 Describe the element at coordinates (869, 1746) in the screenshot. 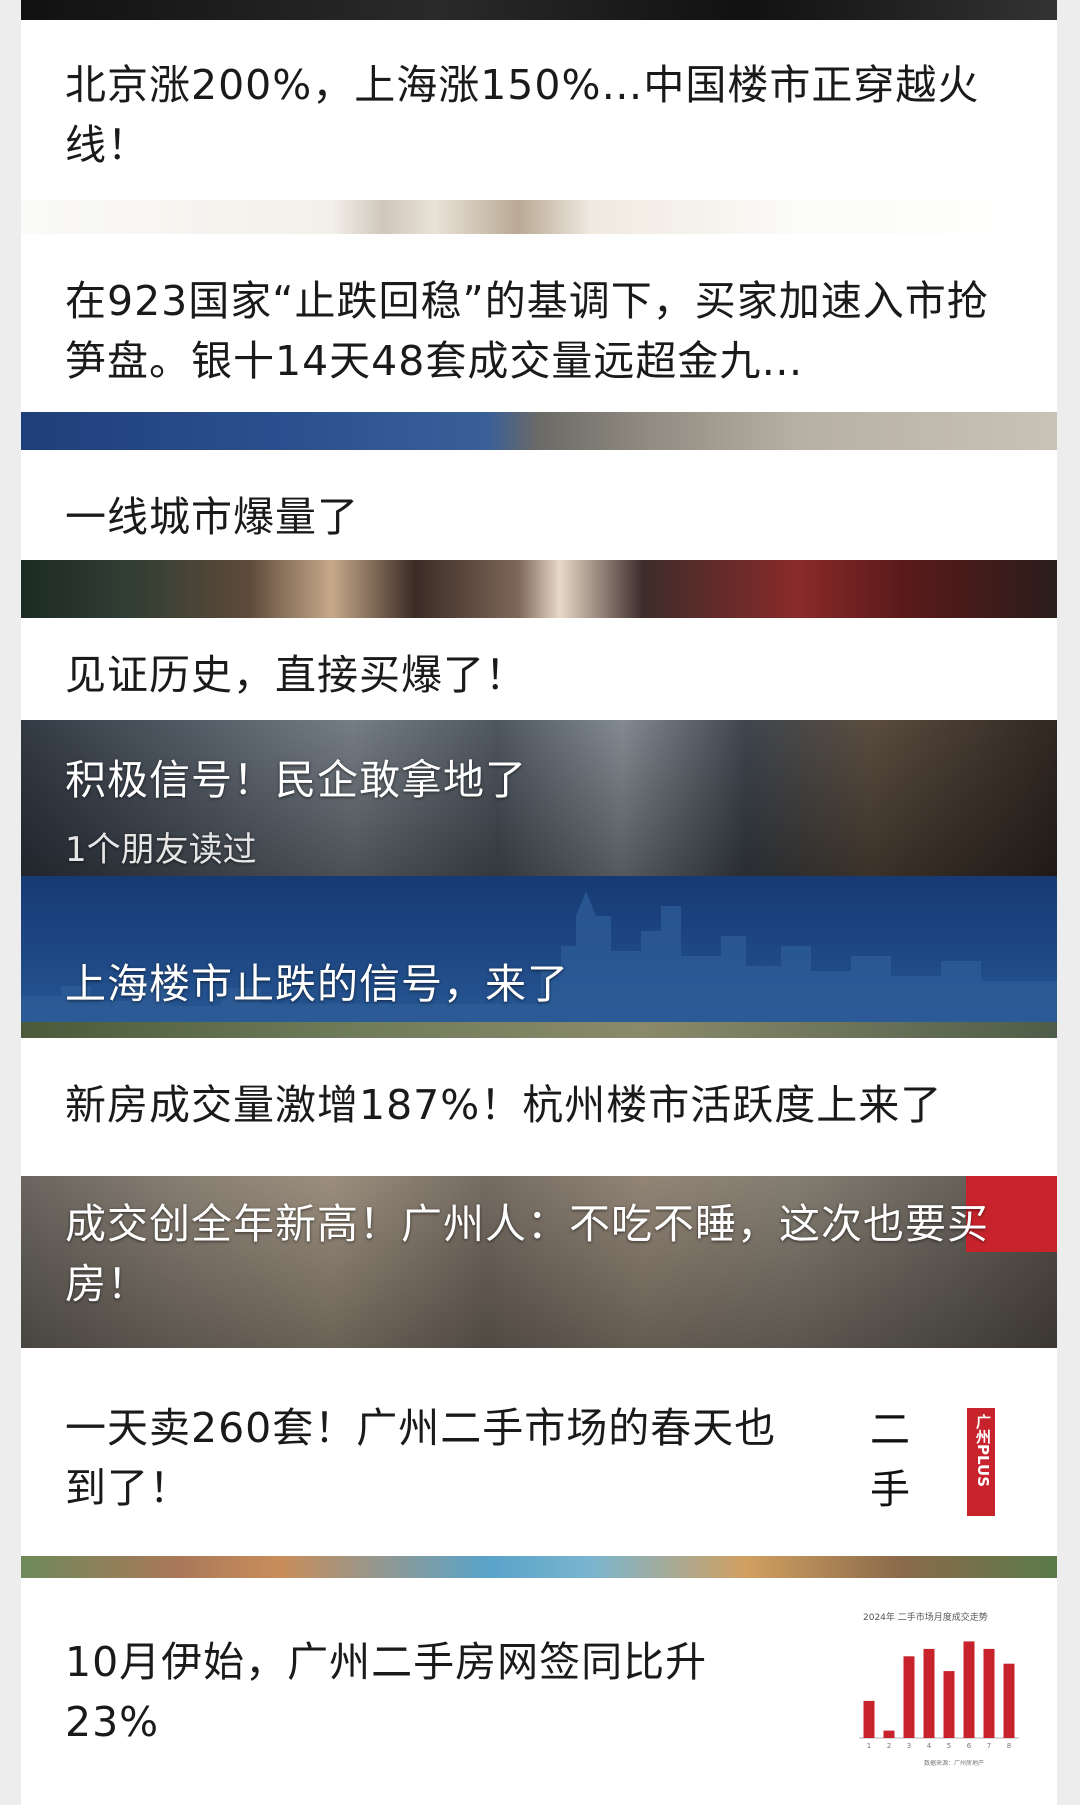

I see `chart-tick-label: 1` at that location.